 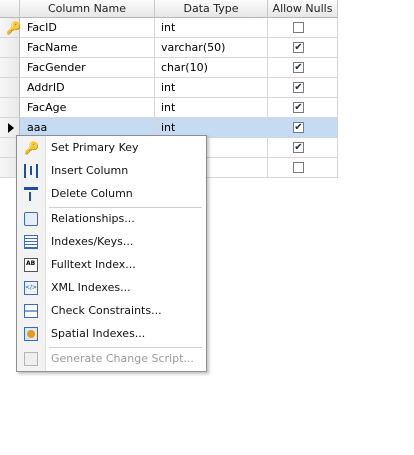 What do you see at coordinates (303, 9) in the screenshot?
I see `allow-nulls-header: Allow Nulls` at bounding box center [303, 9].